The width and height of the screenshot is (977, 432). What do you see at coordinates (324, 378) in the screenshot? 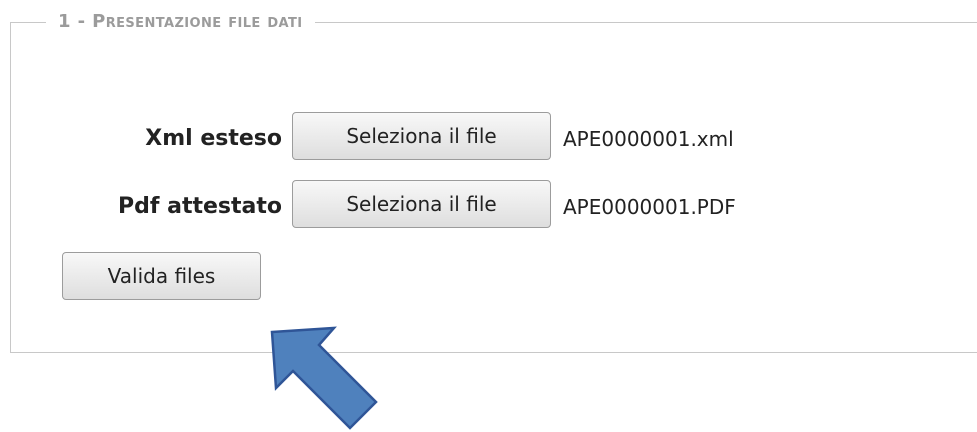
I see `pointer-arrow-icon` at bounding box center [324, 378].